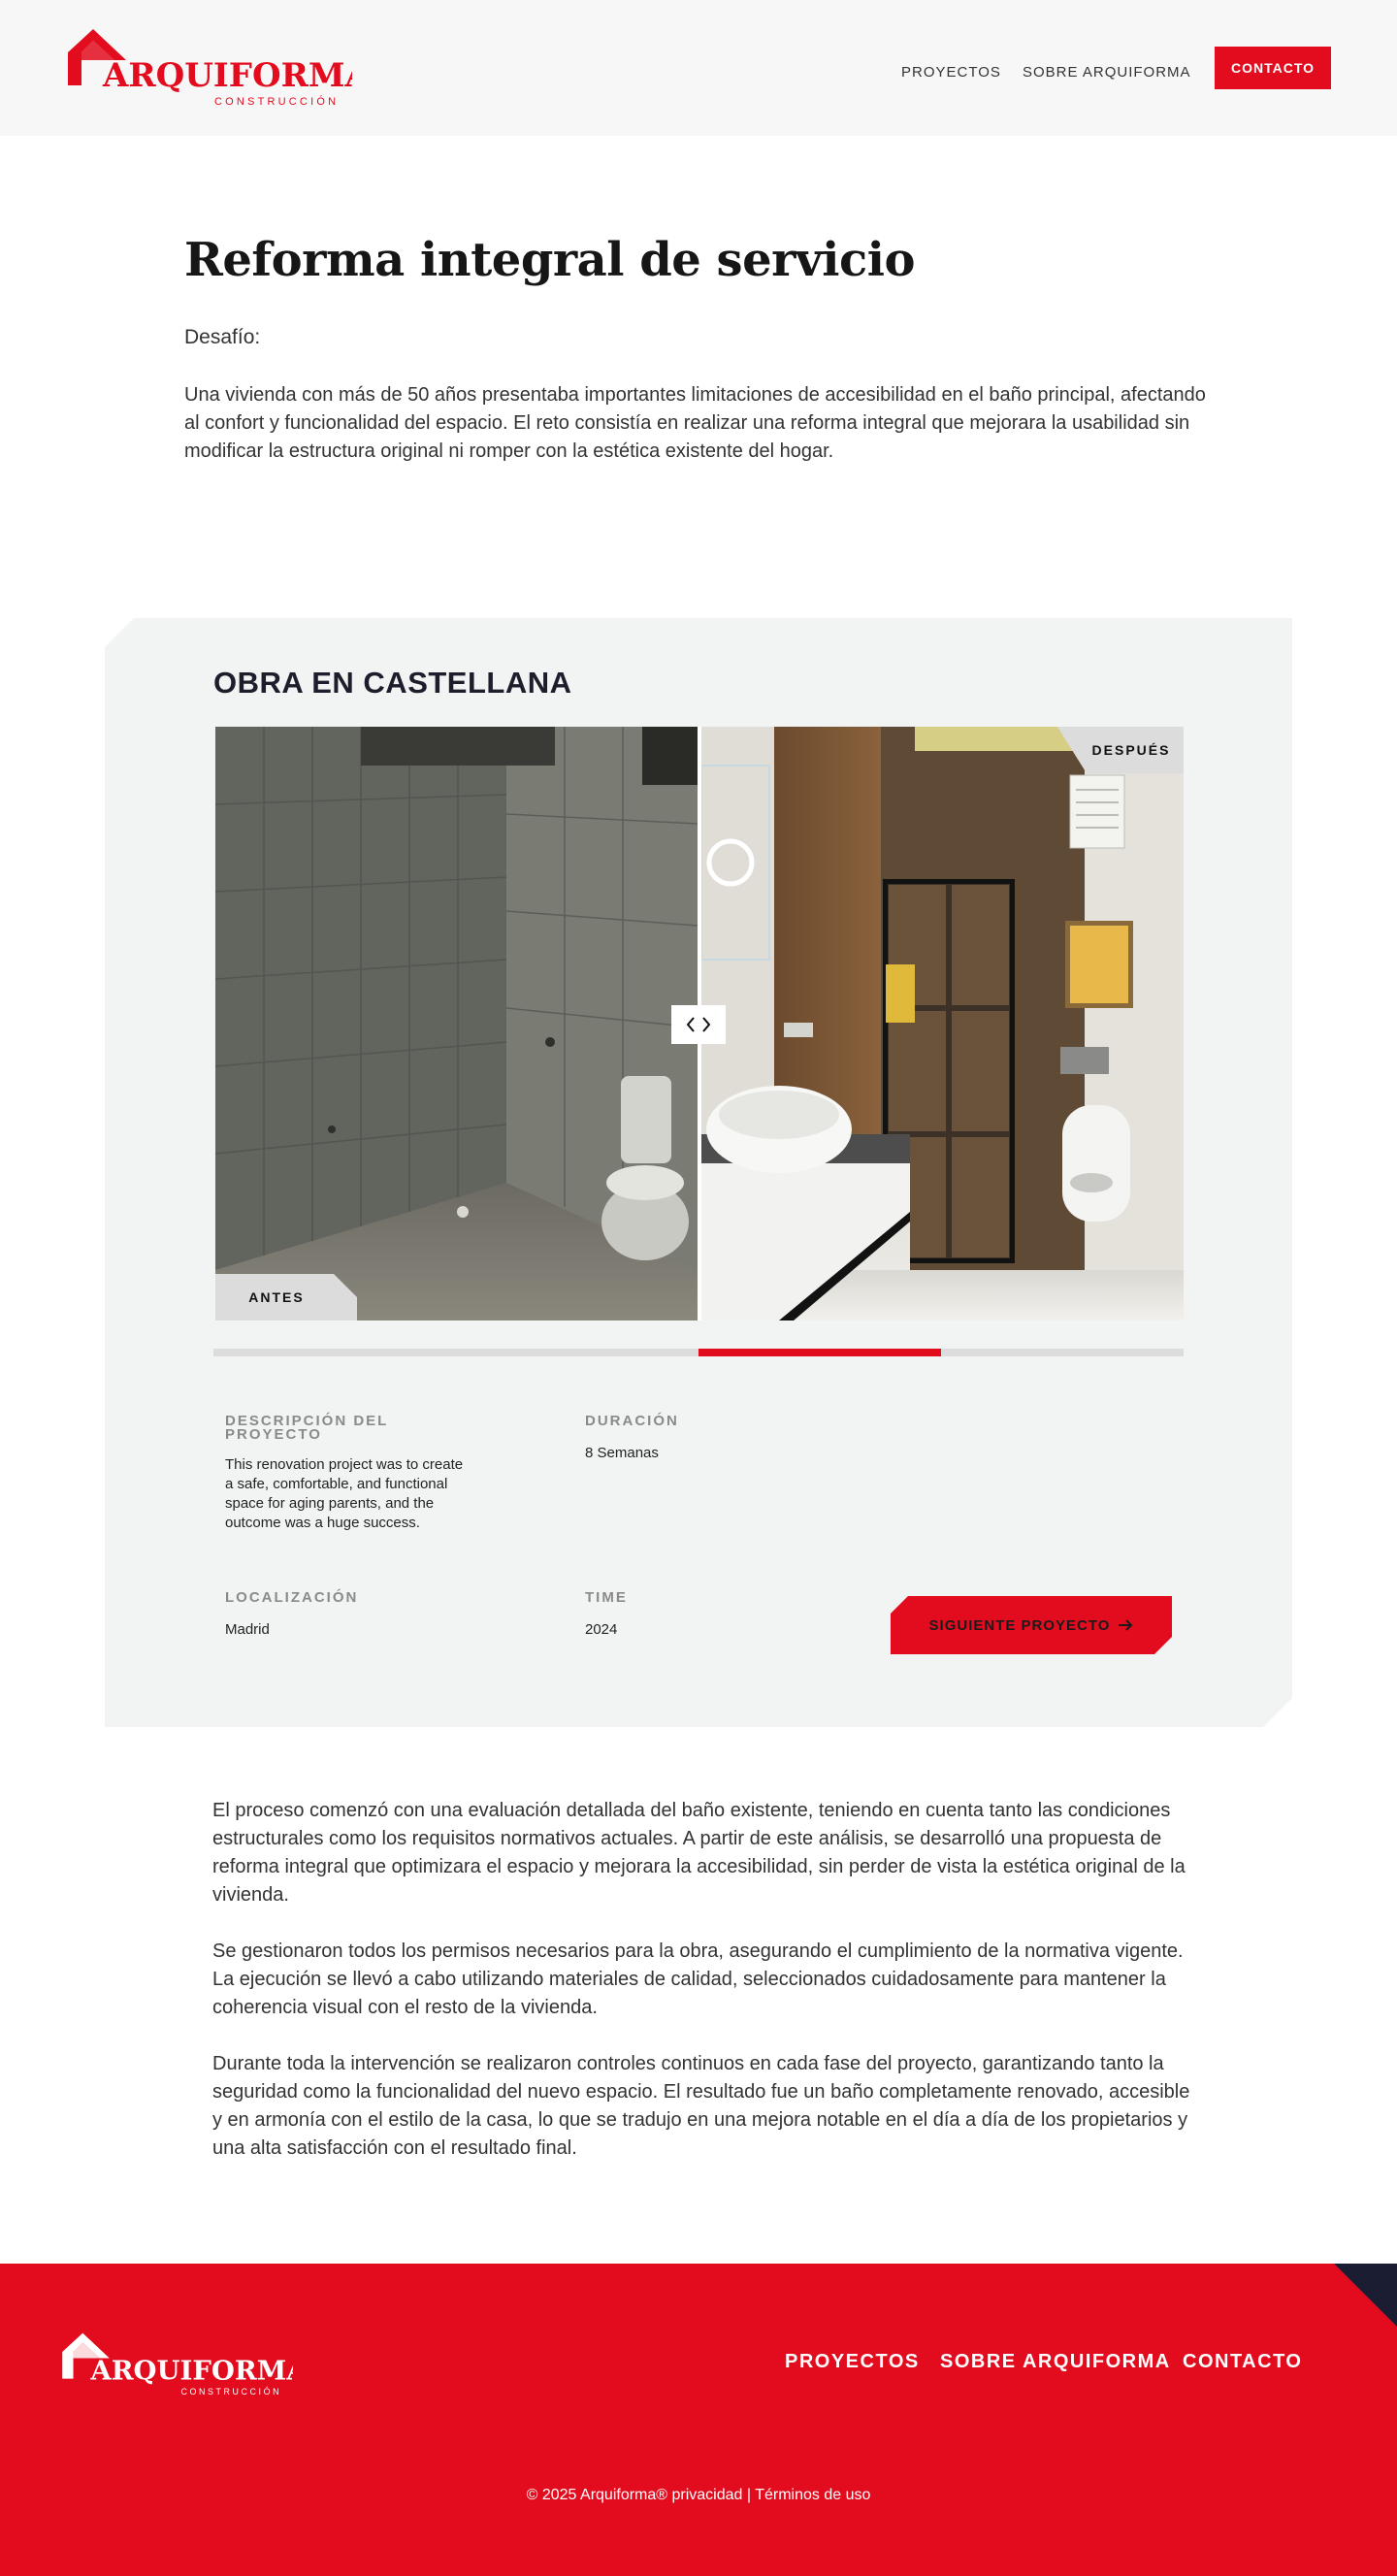 The image size is (1397, 2576). What do you see at coordinates (1125, 1625) in the screenshot?
I see `arrow-right-icon` at bounding box center [1125, 1625].